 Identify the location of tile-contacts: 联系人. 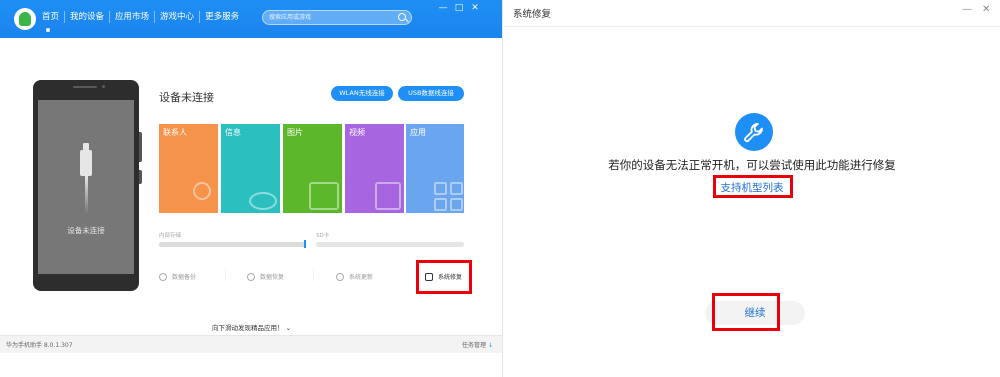
(188, 168).